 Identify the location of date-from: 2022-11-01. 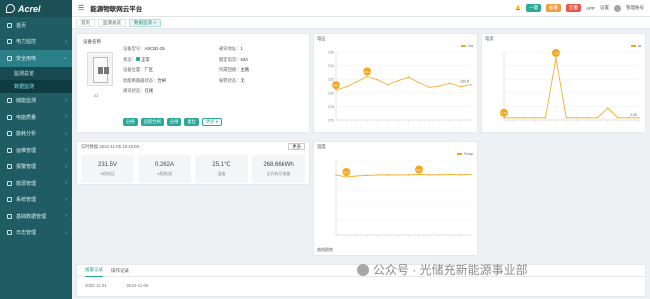
(96, 285).